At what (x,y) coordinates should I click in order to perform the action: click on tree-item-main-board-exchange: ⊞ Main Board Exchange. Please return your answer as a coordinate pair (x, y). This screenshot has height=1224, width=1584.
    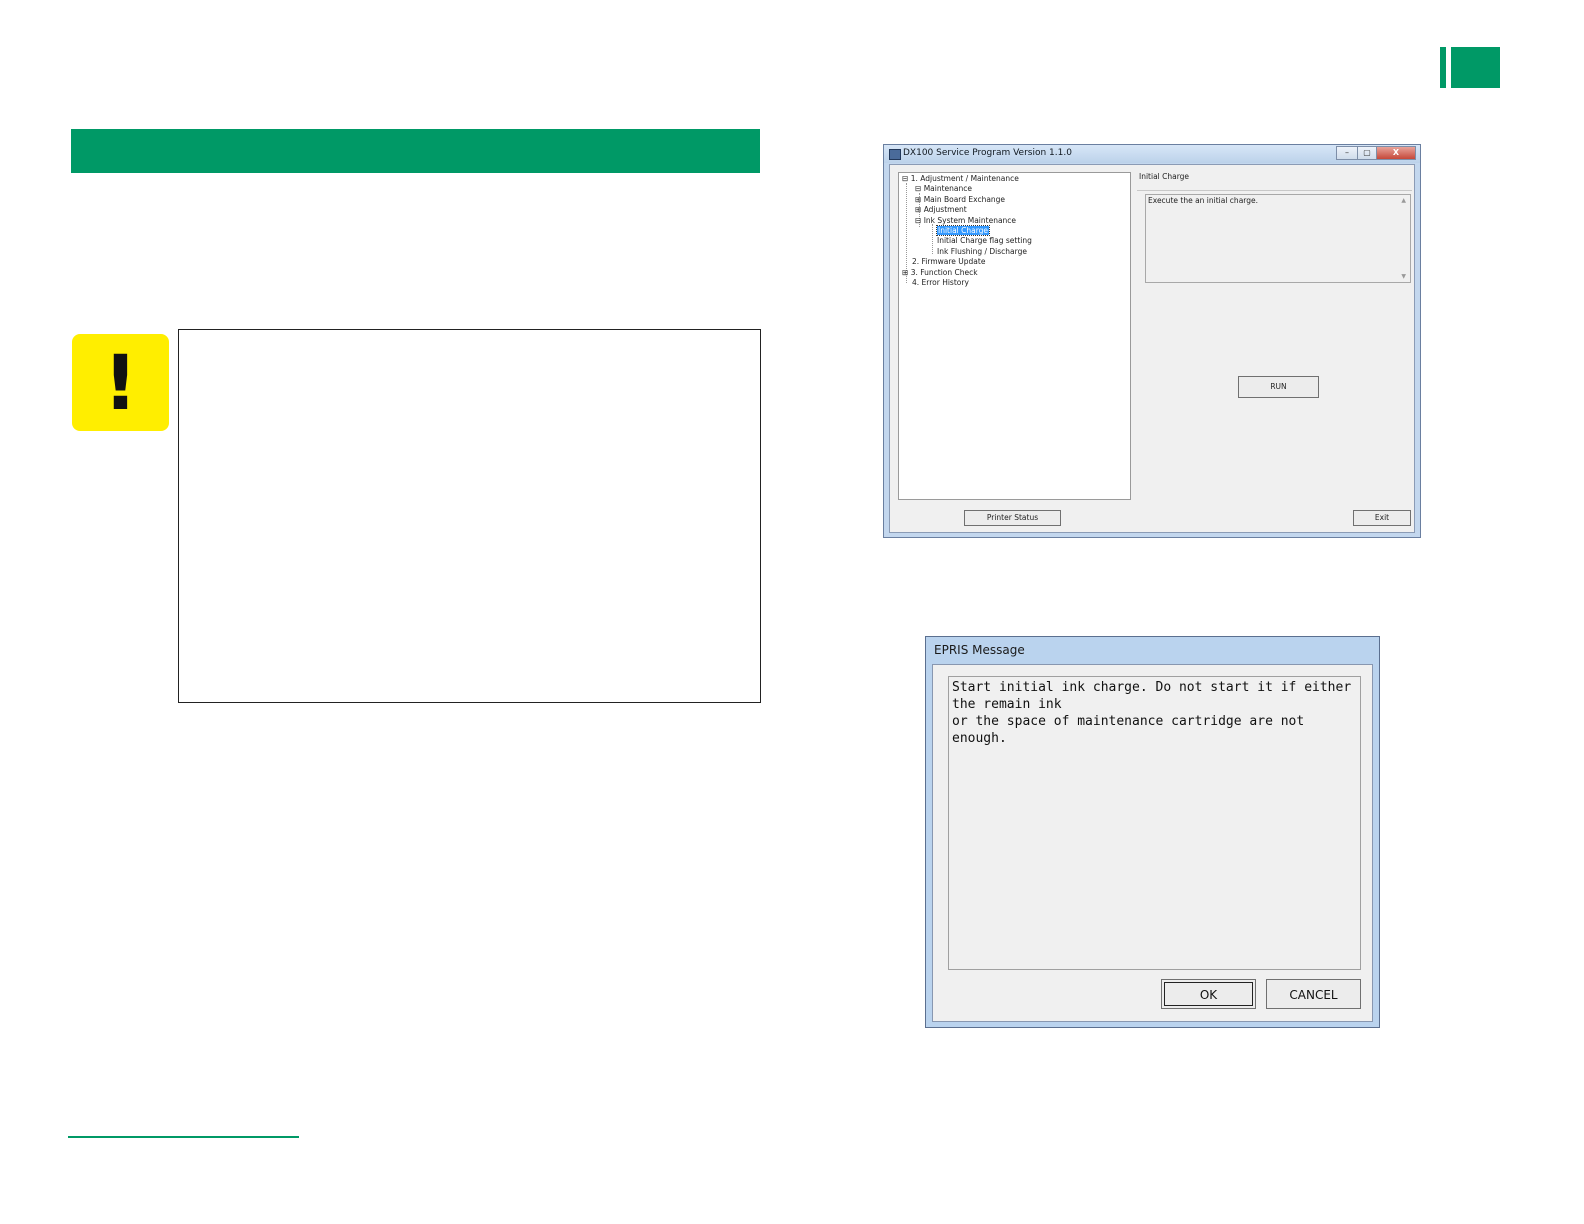
    Looking at the image, I should click on (960, 200).